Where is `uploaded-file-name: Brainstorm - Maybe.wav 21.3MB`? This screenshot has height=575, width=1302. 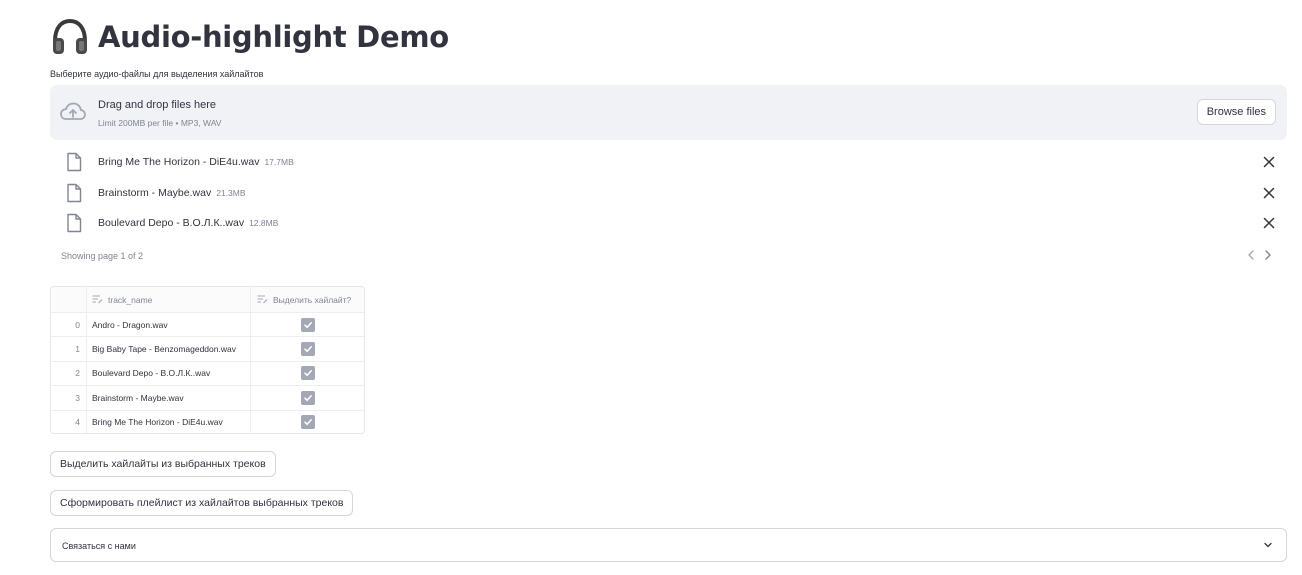
uploaded-file-name: Brainstorm - Maybe.wav 21.3MB is located at coordinates (172, 193).